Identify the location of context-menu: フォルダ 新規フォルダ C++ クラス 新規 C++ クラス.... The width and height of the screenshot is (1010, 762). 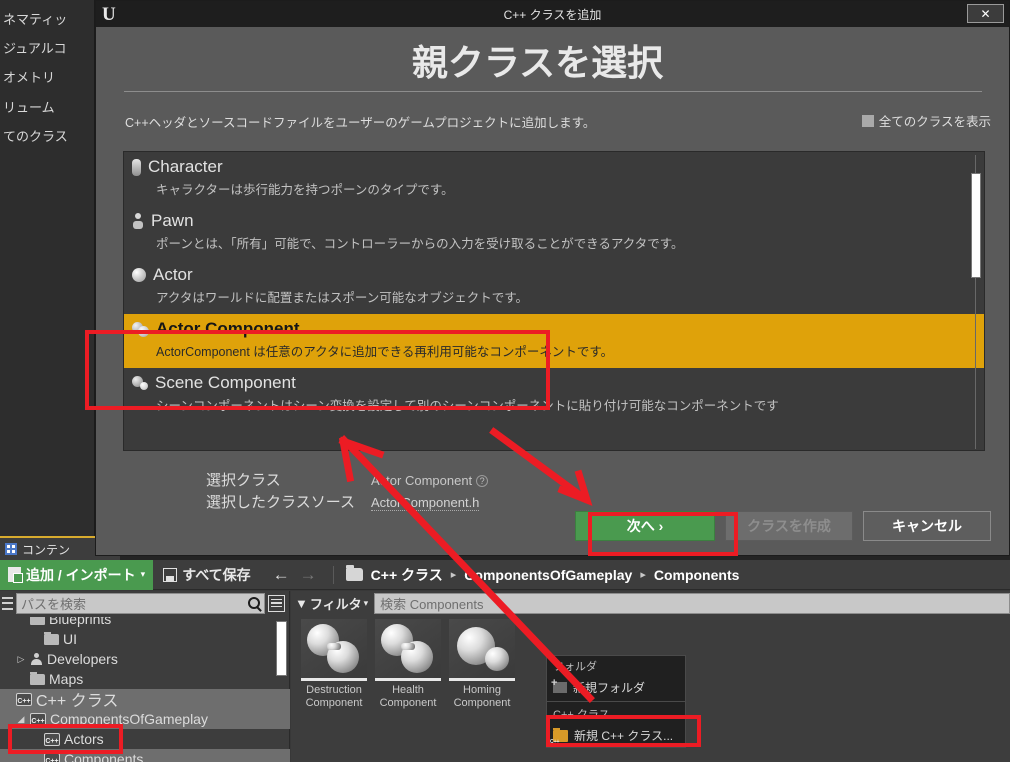
(616, 701).